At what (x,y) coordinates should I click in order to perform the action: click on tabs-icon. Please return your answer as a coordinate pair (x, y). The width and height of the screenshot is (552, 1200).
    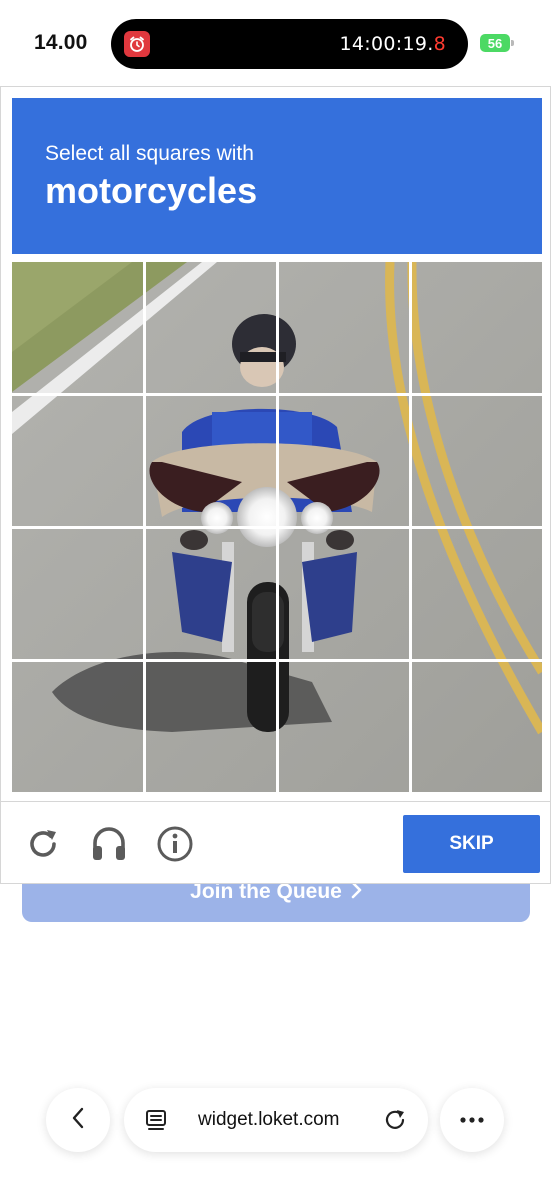
    Looking at the image, I should click on (156, 1122).